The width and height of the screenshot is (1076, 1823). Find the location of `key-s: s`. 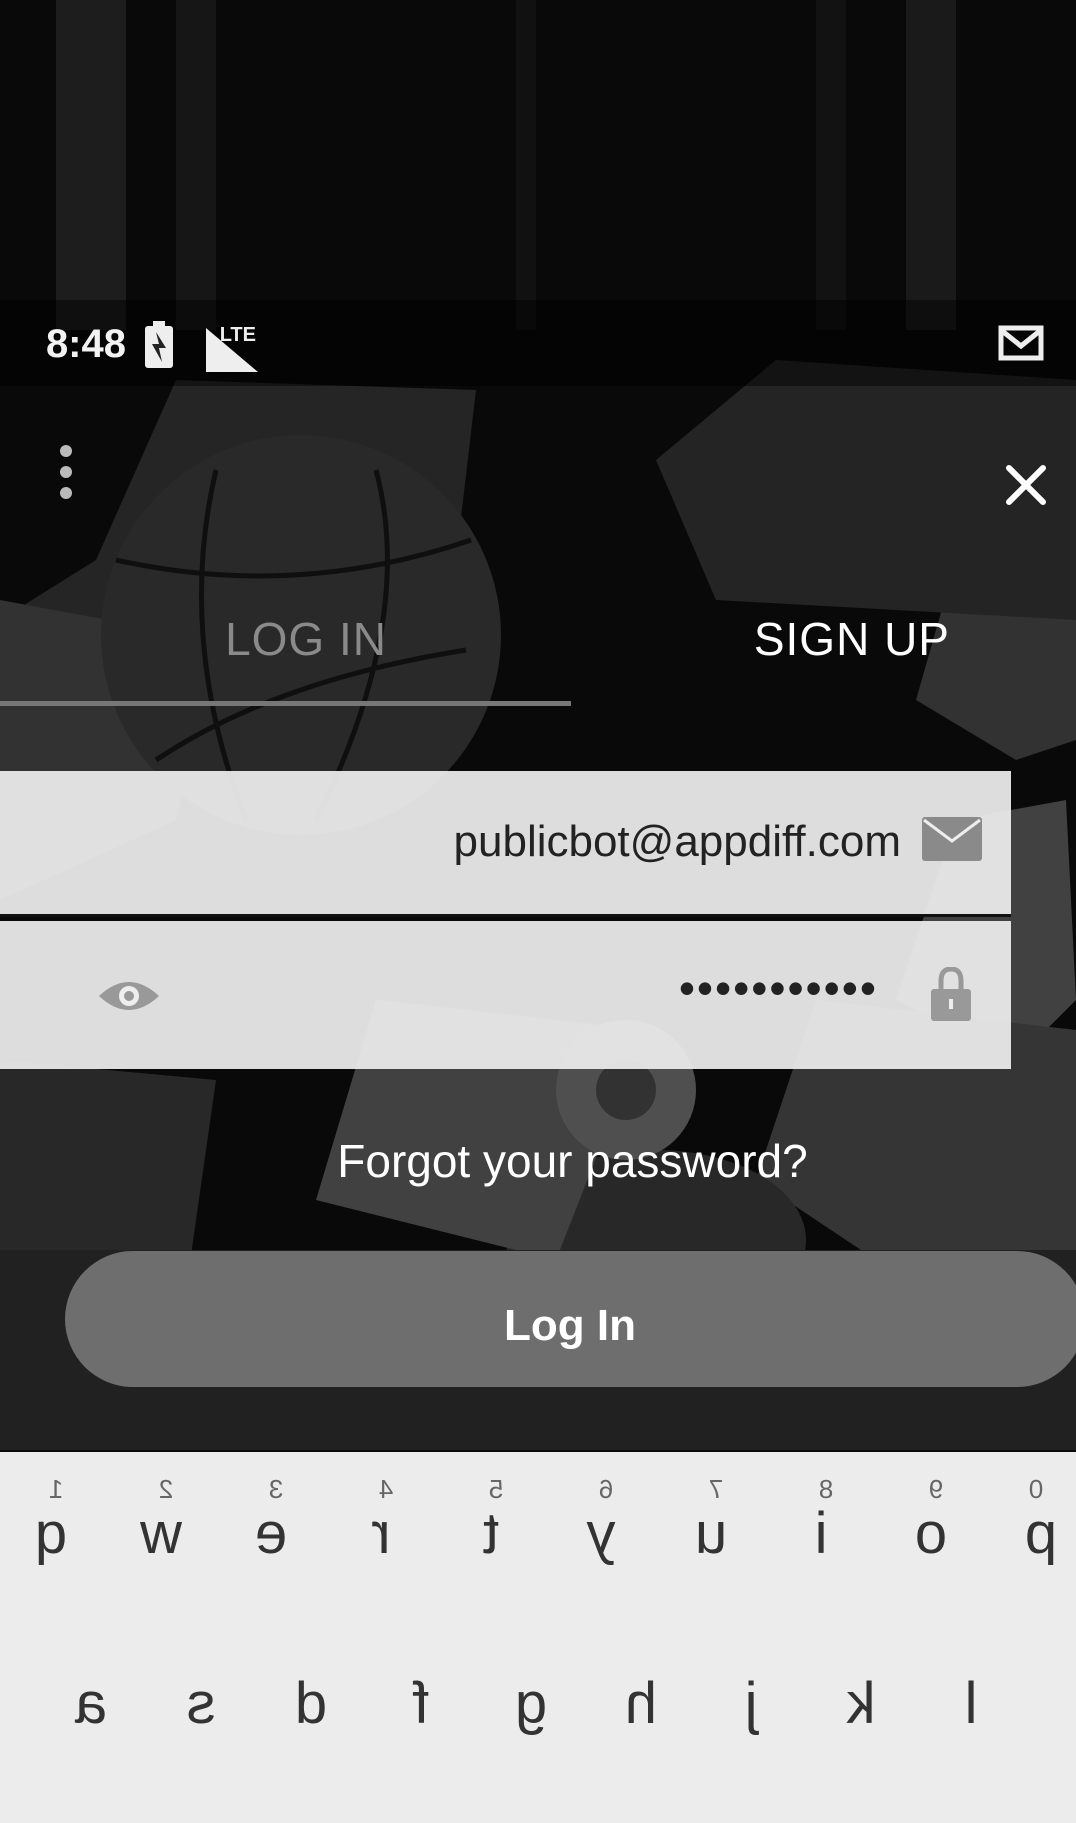

key-s: s is located at coordinates (201, 1703).